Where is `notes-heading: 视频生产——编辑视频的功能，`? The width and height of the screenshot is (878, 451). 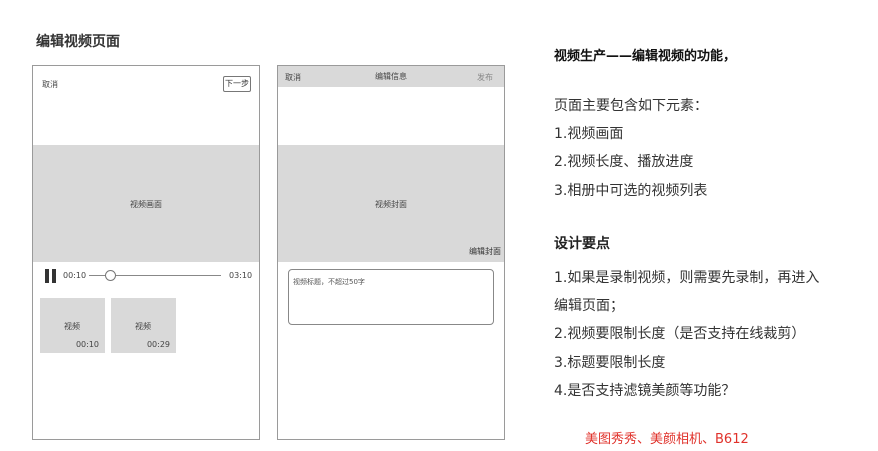 notes-heading: 视频生产——编辑视频的功能， is located at coordinates (645, 56).